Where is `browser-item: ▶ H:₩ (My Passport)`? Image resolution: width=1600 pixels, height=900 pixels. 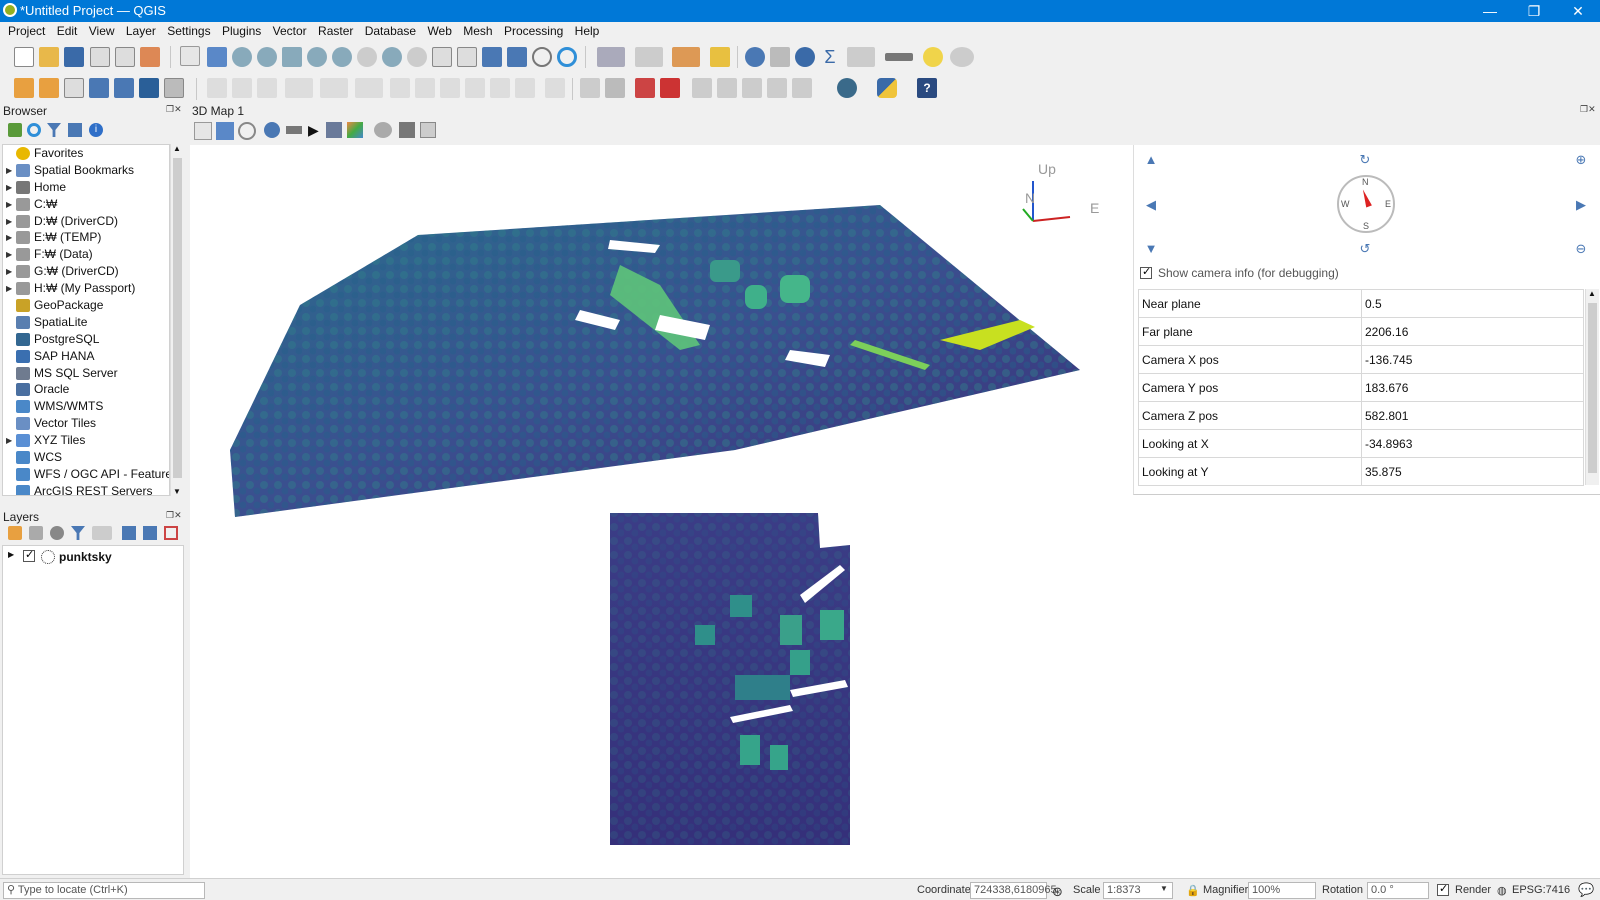 browser-item: ▶ H:₩ (My Passport) is located at coordinates (86, 288).